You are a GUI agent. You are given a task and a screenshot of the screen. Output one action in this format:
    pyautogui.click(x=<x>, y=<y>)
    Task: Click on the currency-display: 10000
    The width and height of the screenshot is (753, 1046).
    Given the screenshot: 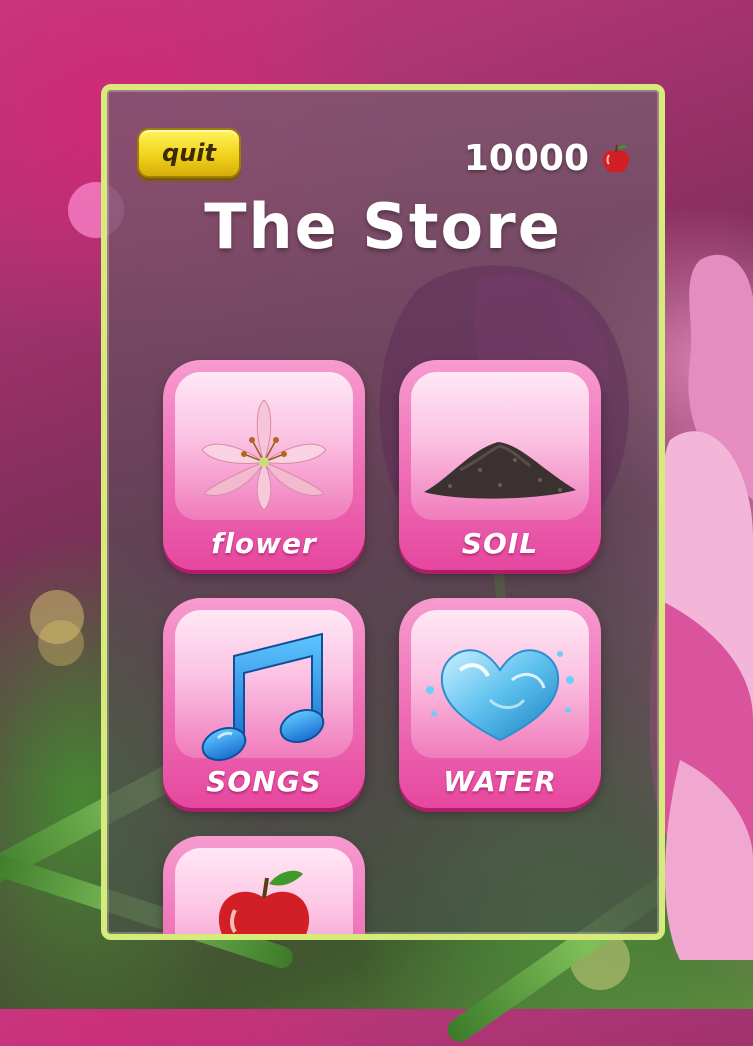 What is the action you would take?
    pyautogui.click(x=547, y=158)
    